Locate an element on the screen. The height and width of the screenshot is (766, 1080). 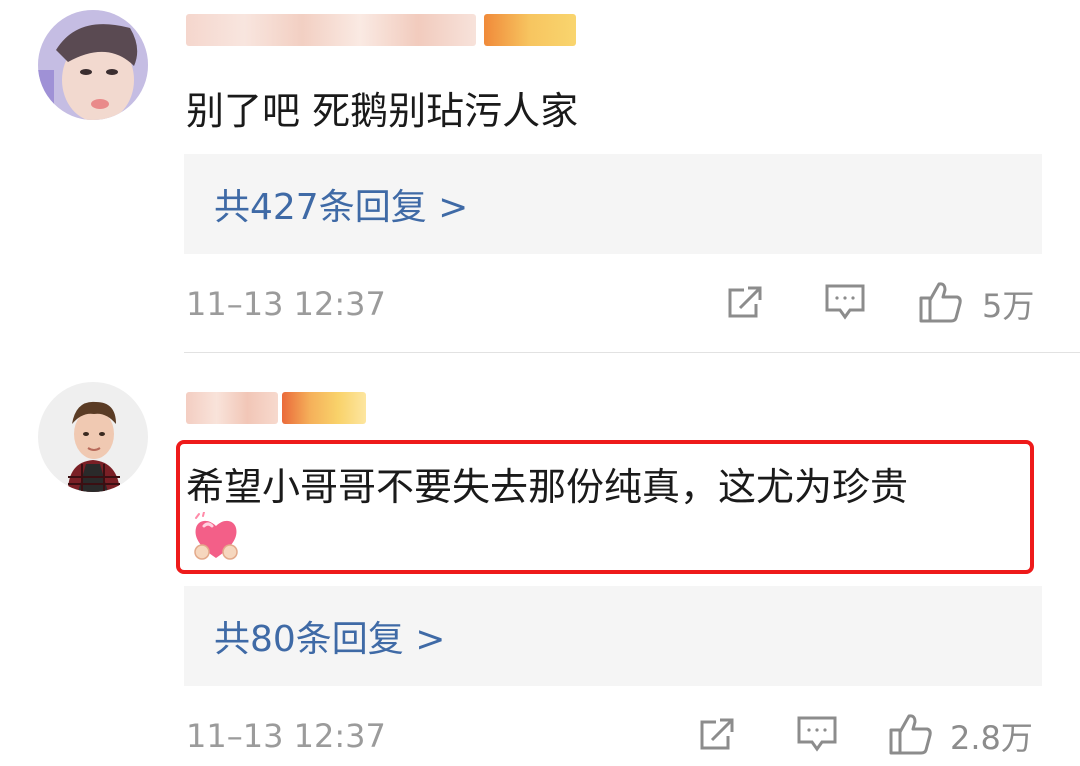
highlight-box is located at coordinates (605, 507).